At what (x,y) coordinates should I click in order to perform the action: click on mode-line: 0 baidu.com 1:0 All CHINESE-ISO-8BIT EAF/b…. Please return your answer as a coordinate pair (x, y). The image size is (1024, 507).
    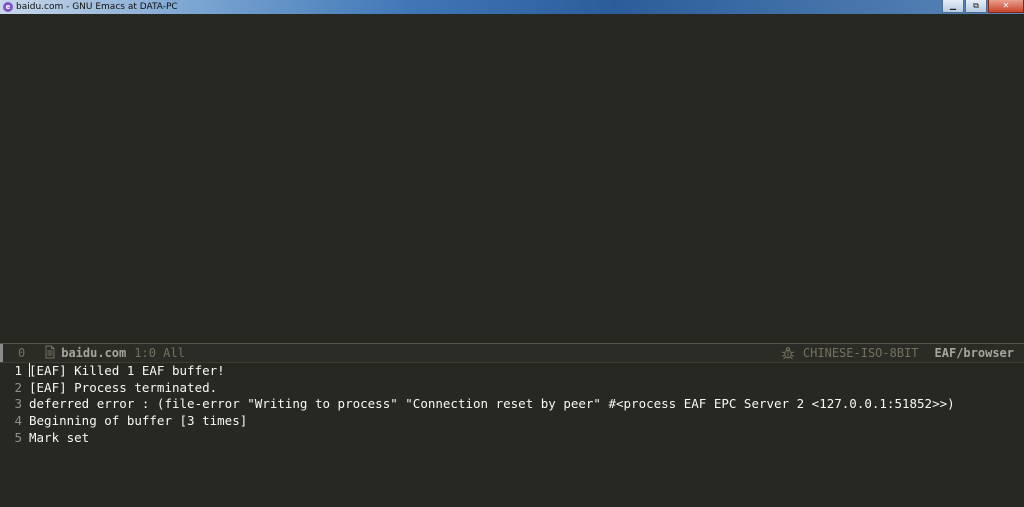
    Looking at the image, I should click on (512, 353).